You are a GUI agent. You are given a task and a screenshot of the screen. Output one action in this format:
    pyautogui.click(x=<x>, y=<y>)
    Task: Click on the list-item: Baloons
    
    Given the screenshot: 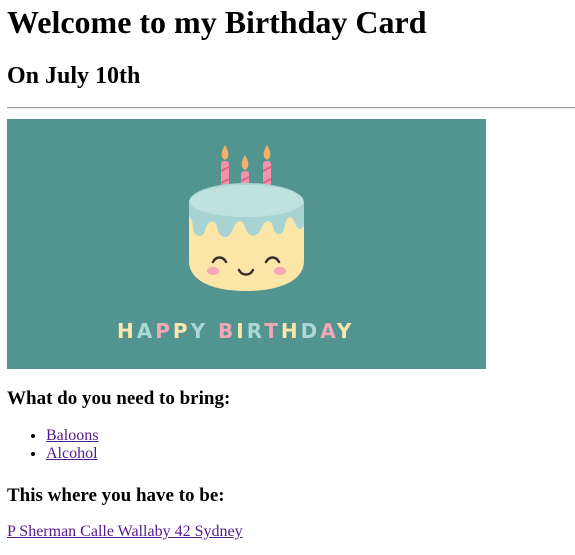 What is the action you would take?
    pyautogui.click(x=72, y=436)
    